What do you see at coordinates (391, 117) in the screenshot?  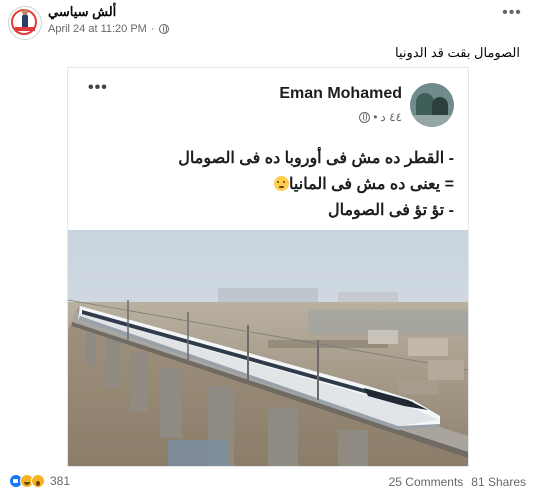 I see `shared-time: ٤٤ د` at bounding box center [391, 117].